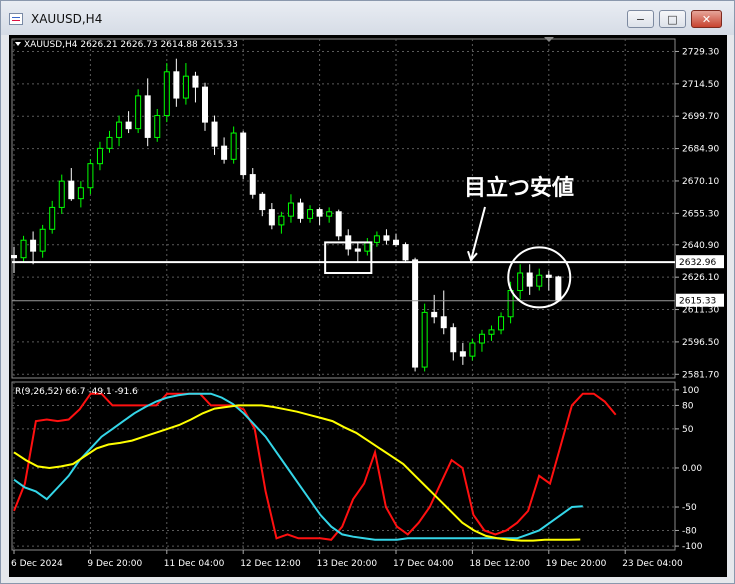 Image resolution: width=735 pixels, height=584 pixels. I want to click on oscillator-header: R(9,26,52) 66.7 -49.1 -91.6, so click(76, 392).